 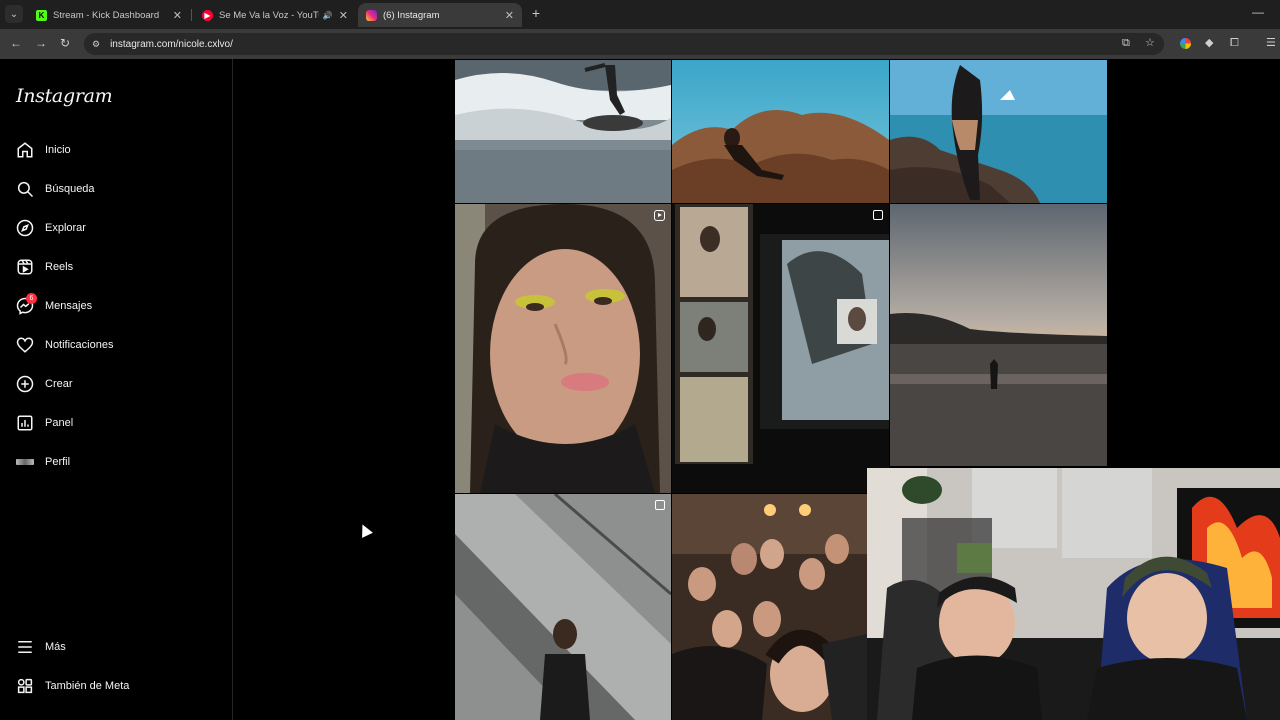 I want to click on post-selfie, so click(x=563, y=348).